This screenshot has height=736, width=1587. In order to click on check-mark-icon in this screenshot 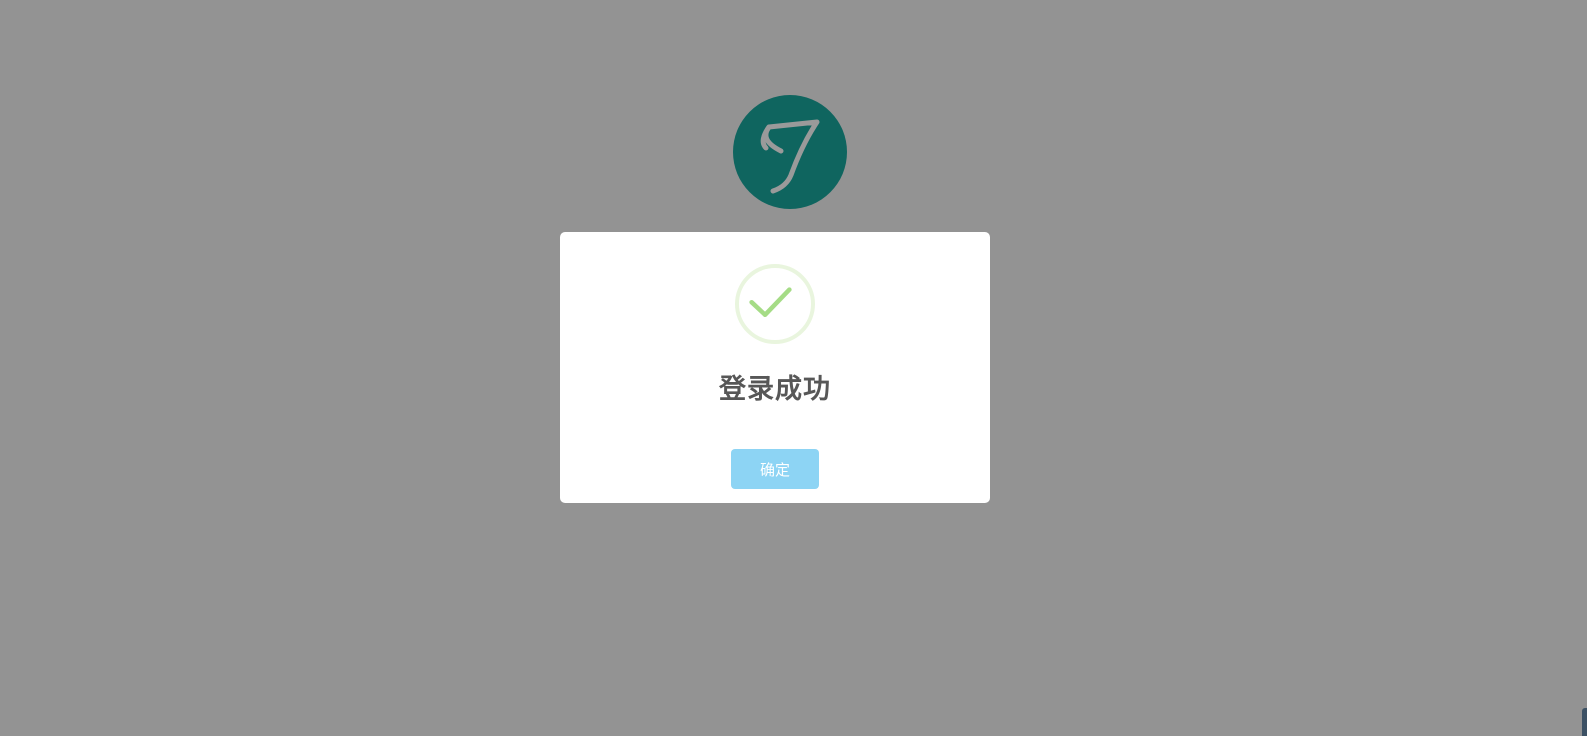, I will do `click(770, 302)`.